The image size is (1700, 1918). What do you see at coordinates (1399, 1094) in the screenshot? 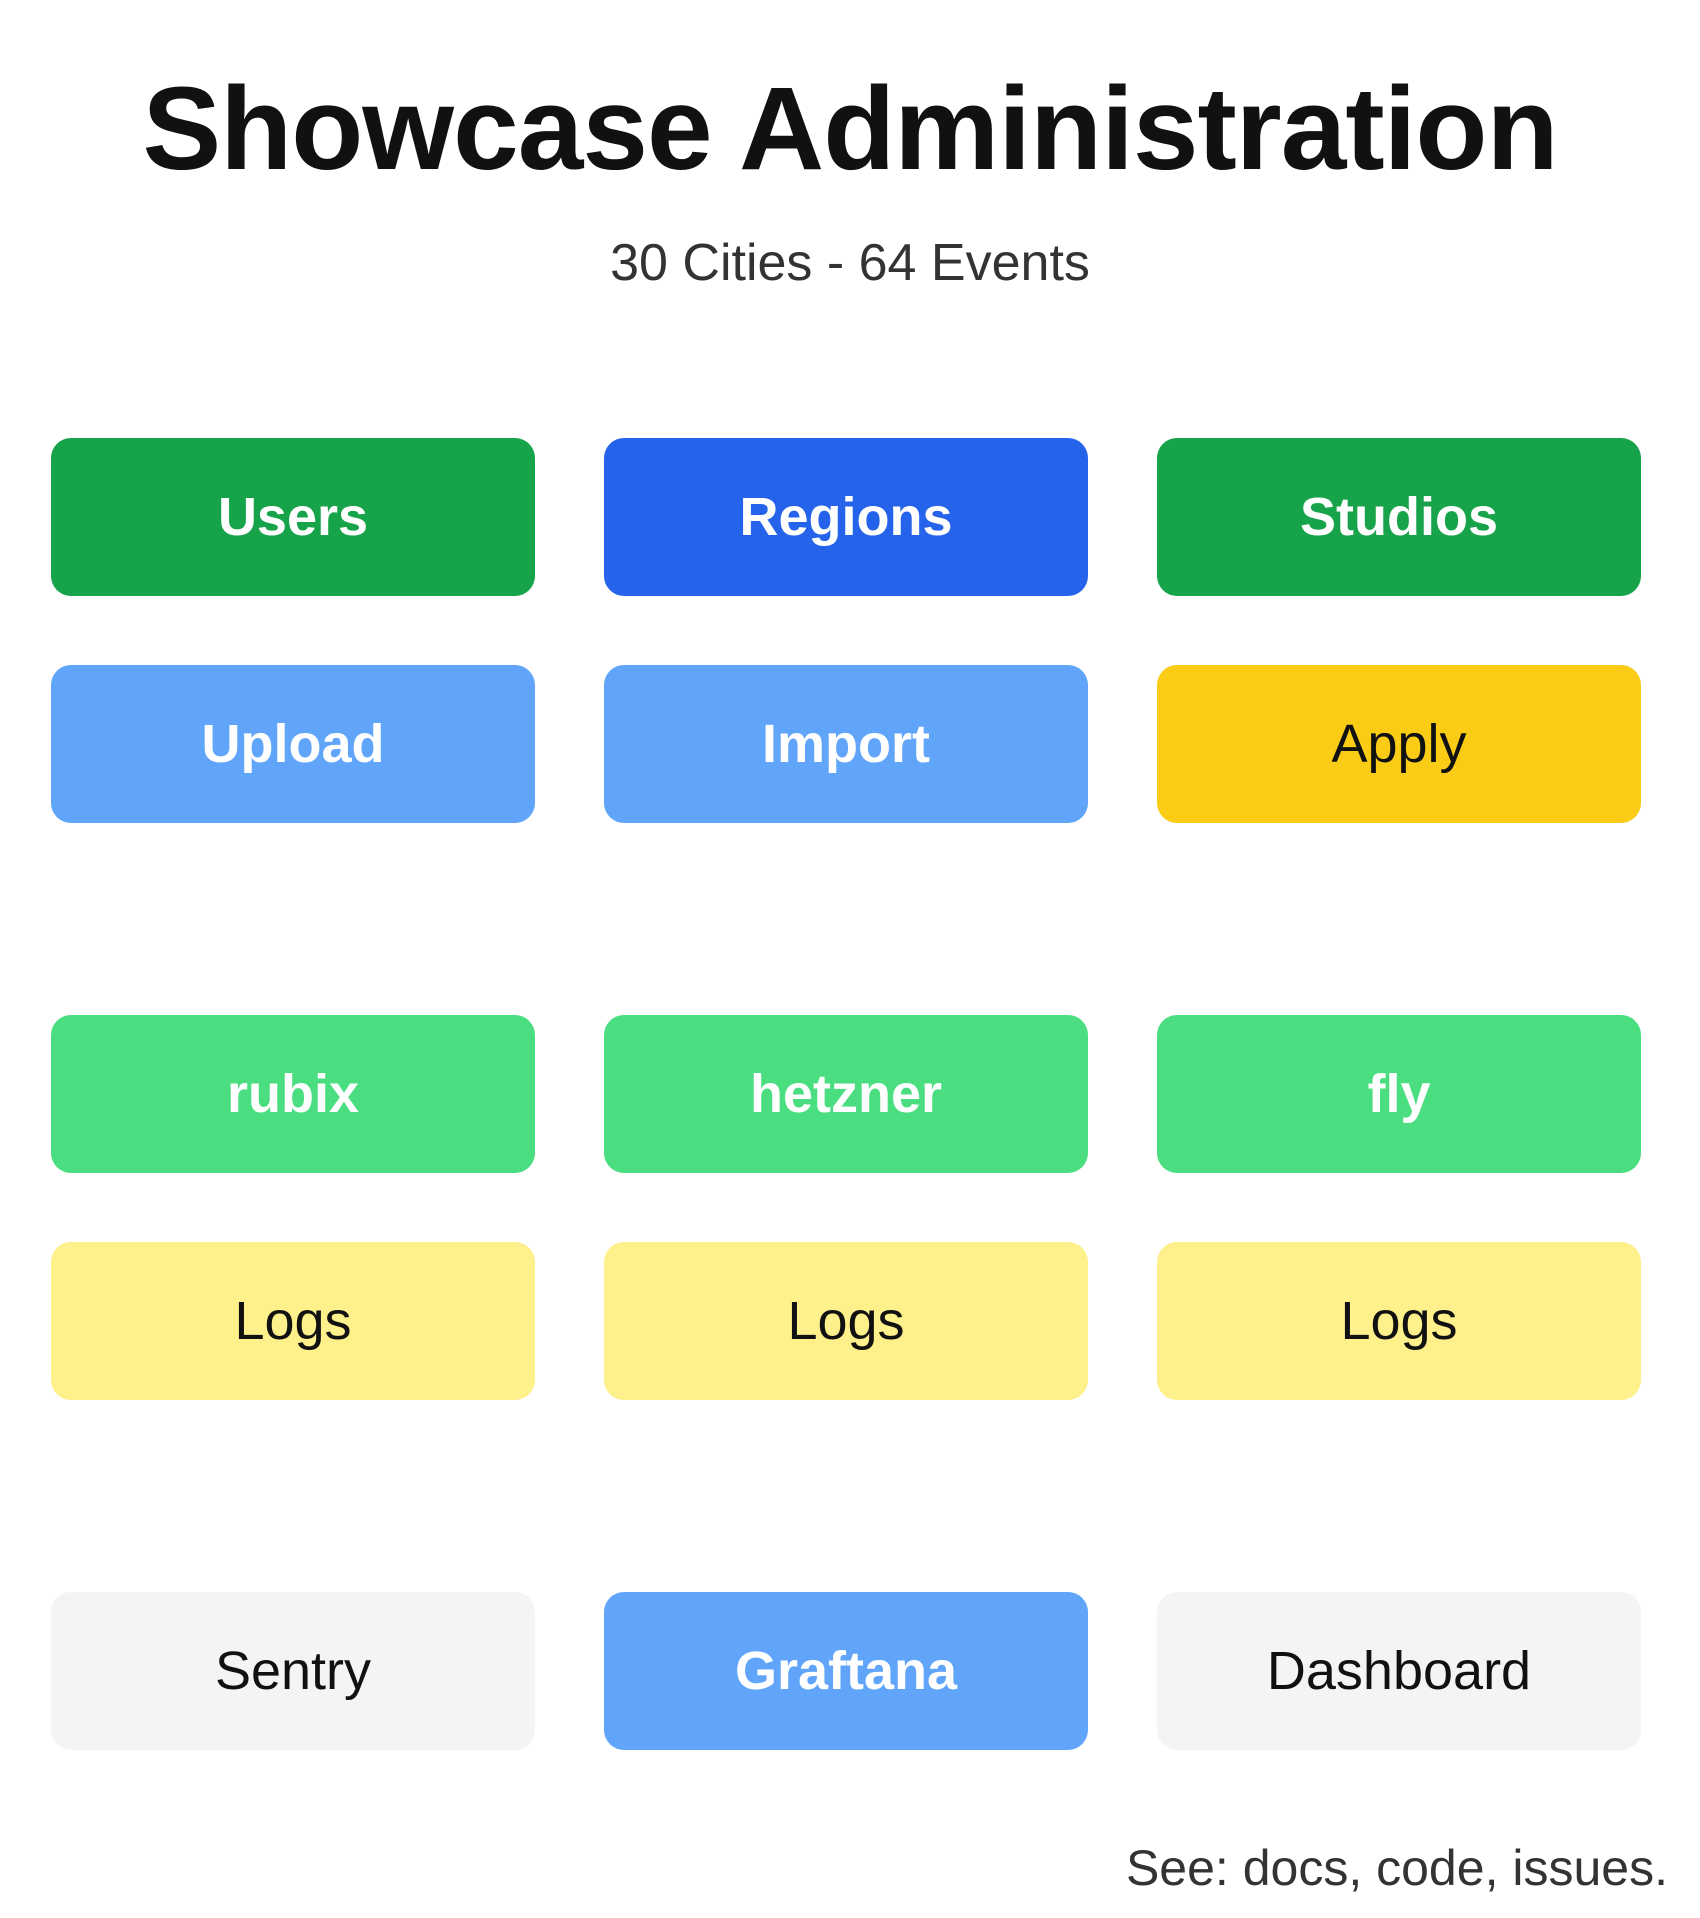
I see `host-fly-button: fly` at bounding box center [1399, 1094].